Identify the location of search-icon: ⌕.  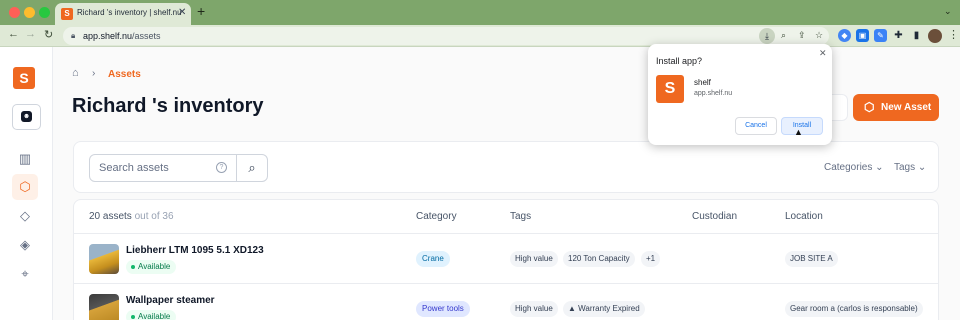
(252, 167).